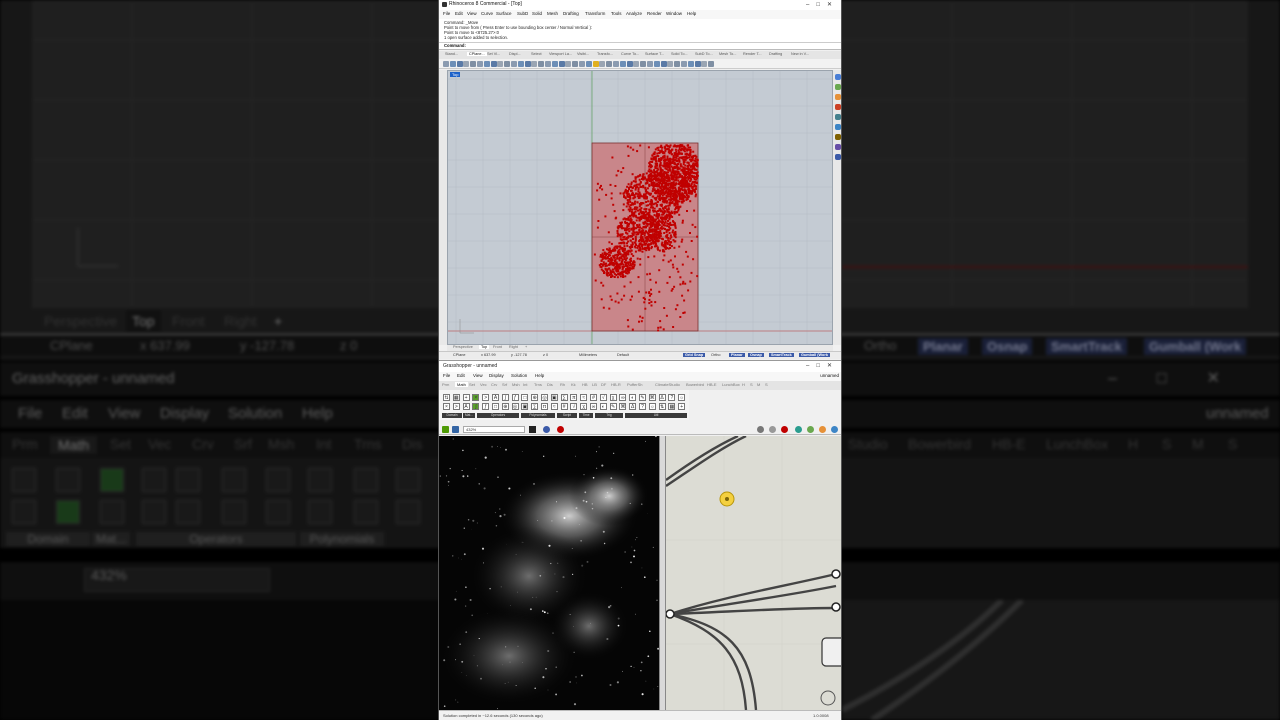  I want to click on gh-component-icon: ×, so click(446, 406).